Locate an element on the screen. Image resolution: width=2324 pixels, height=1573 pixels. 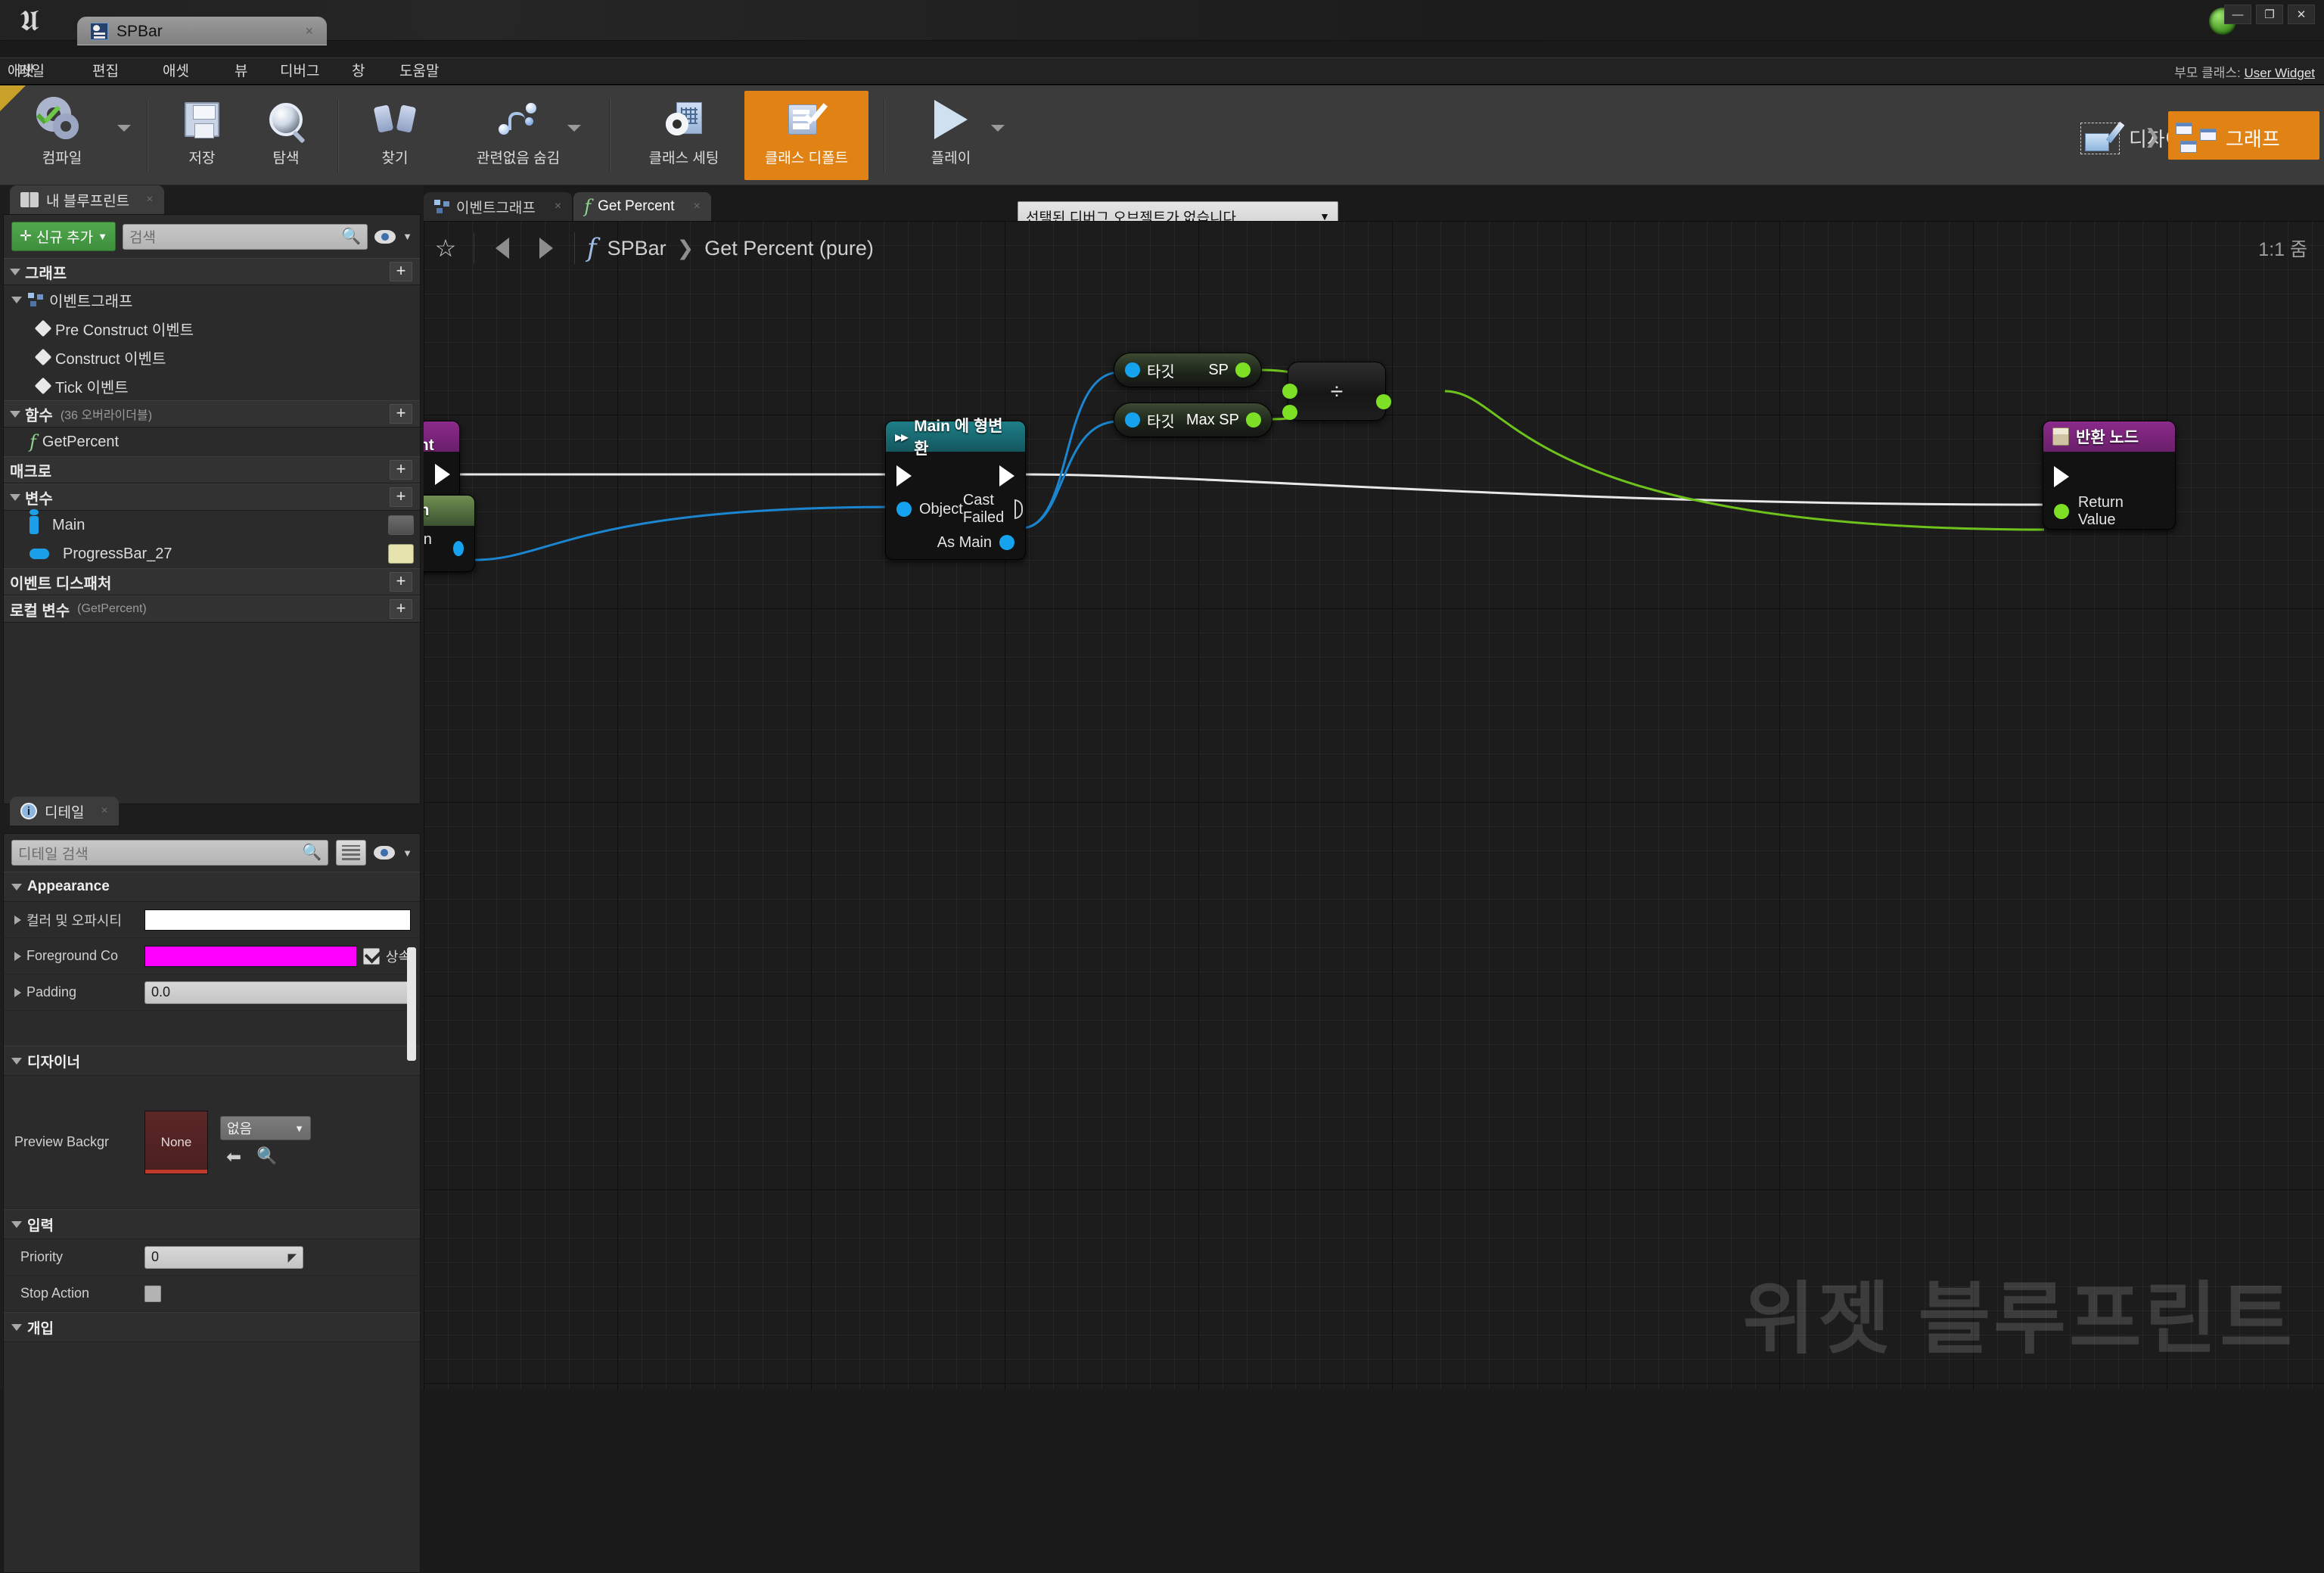
hide-unrelated-dropdown-caret-icon is located at coordinates (574, 128).